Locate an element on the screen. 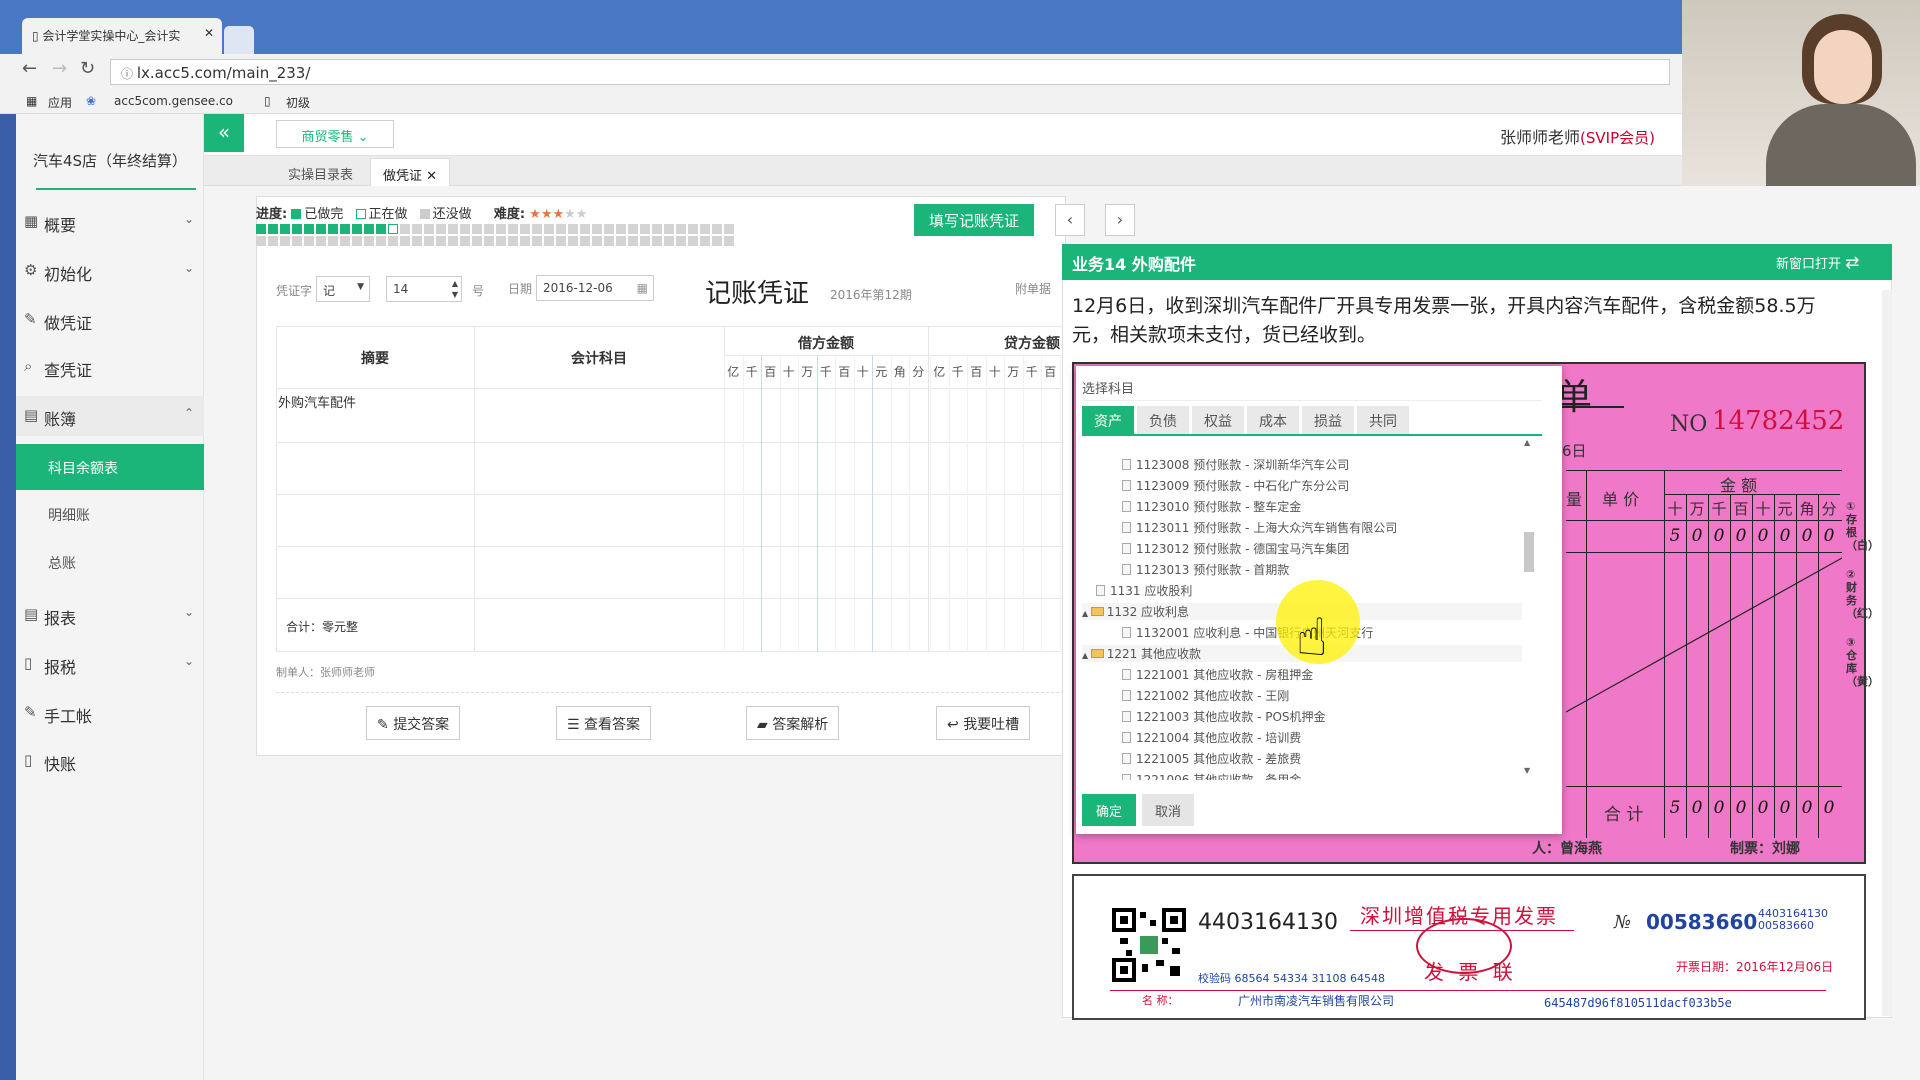  scrollbar is located at coordinates (1887, 653).